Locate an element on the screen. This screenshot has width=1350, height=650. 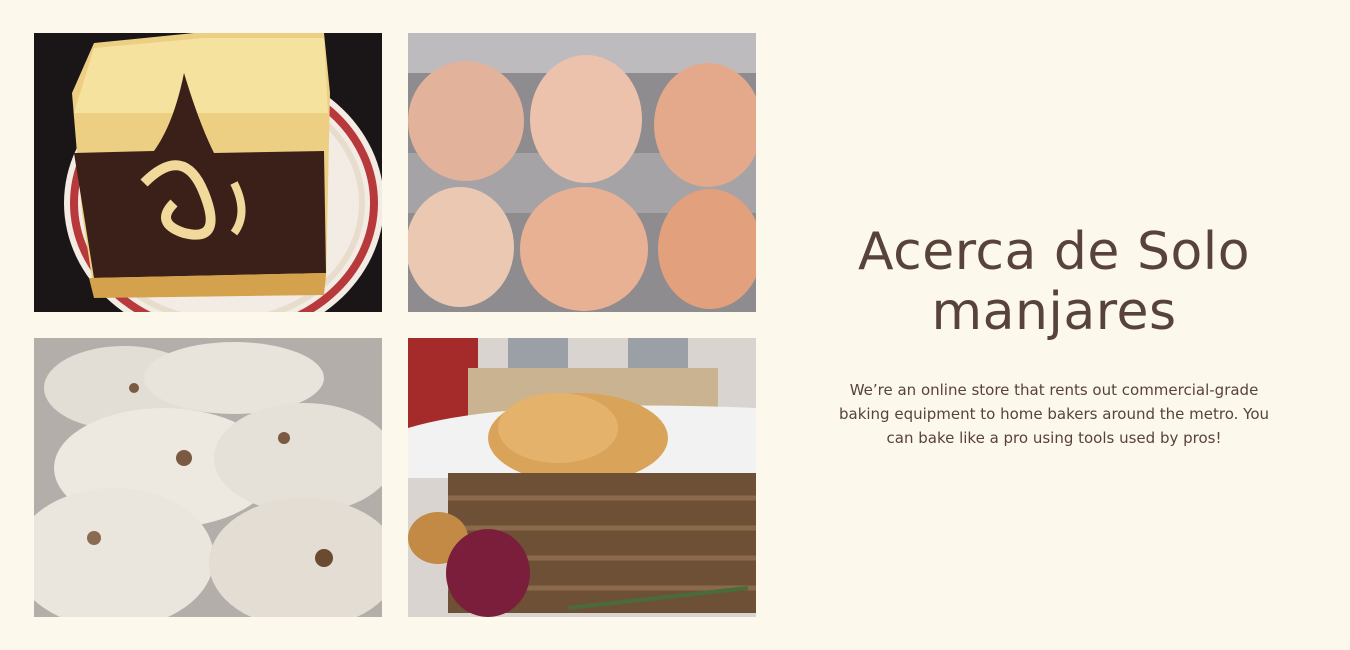
bread-basket-photo is located at coordinates (582, 477).